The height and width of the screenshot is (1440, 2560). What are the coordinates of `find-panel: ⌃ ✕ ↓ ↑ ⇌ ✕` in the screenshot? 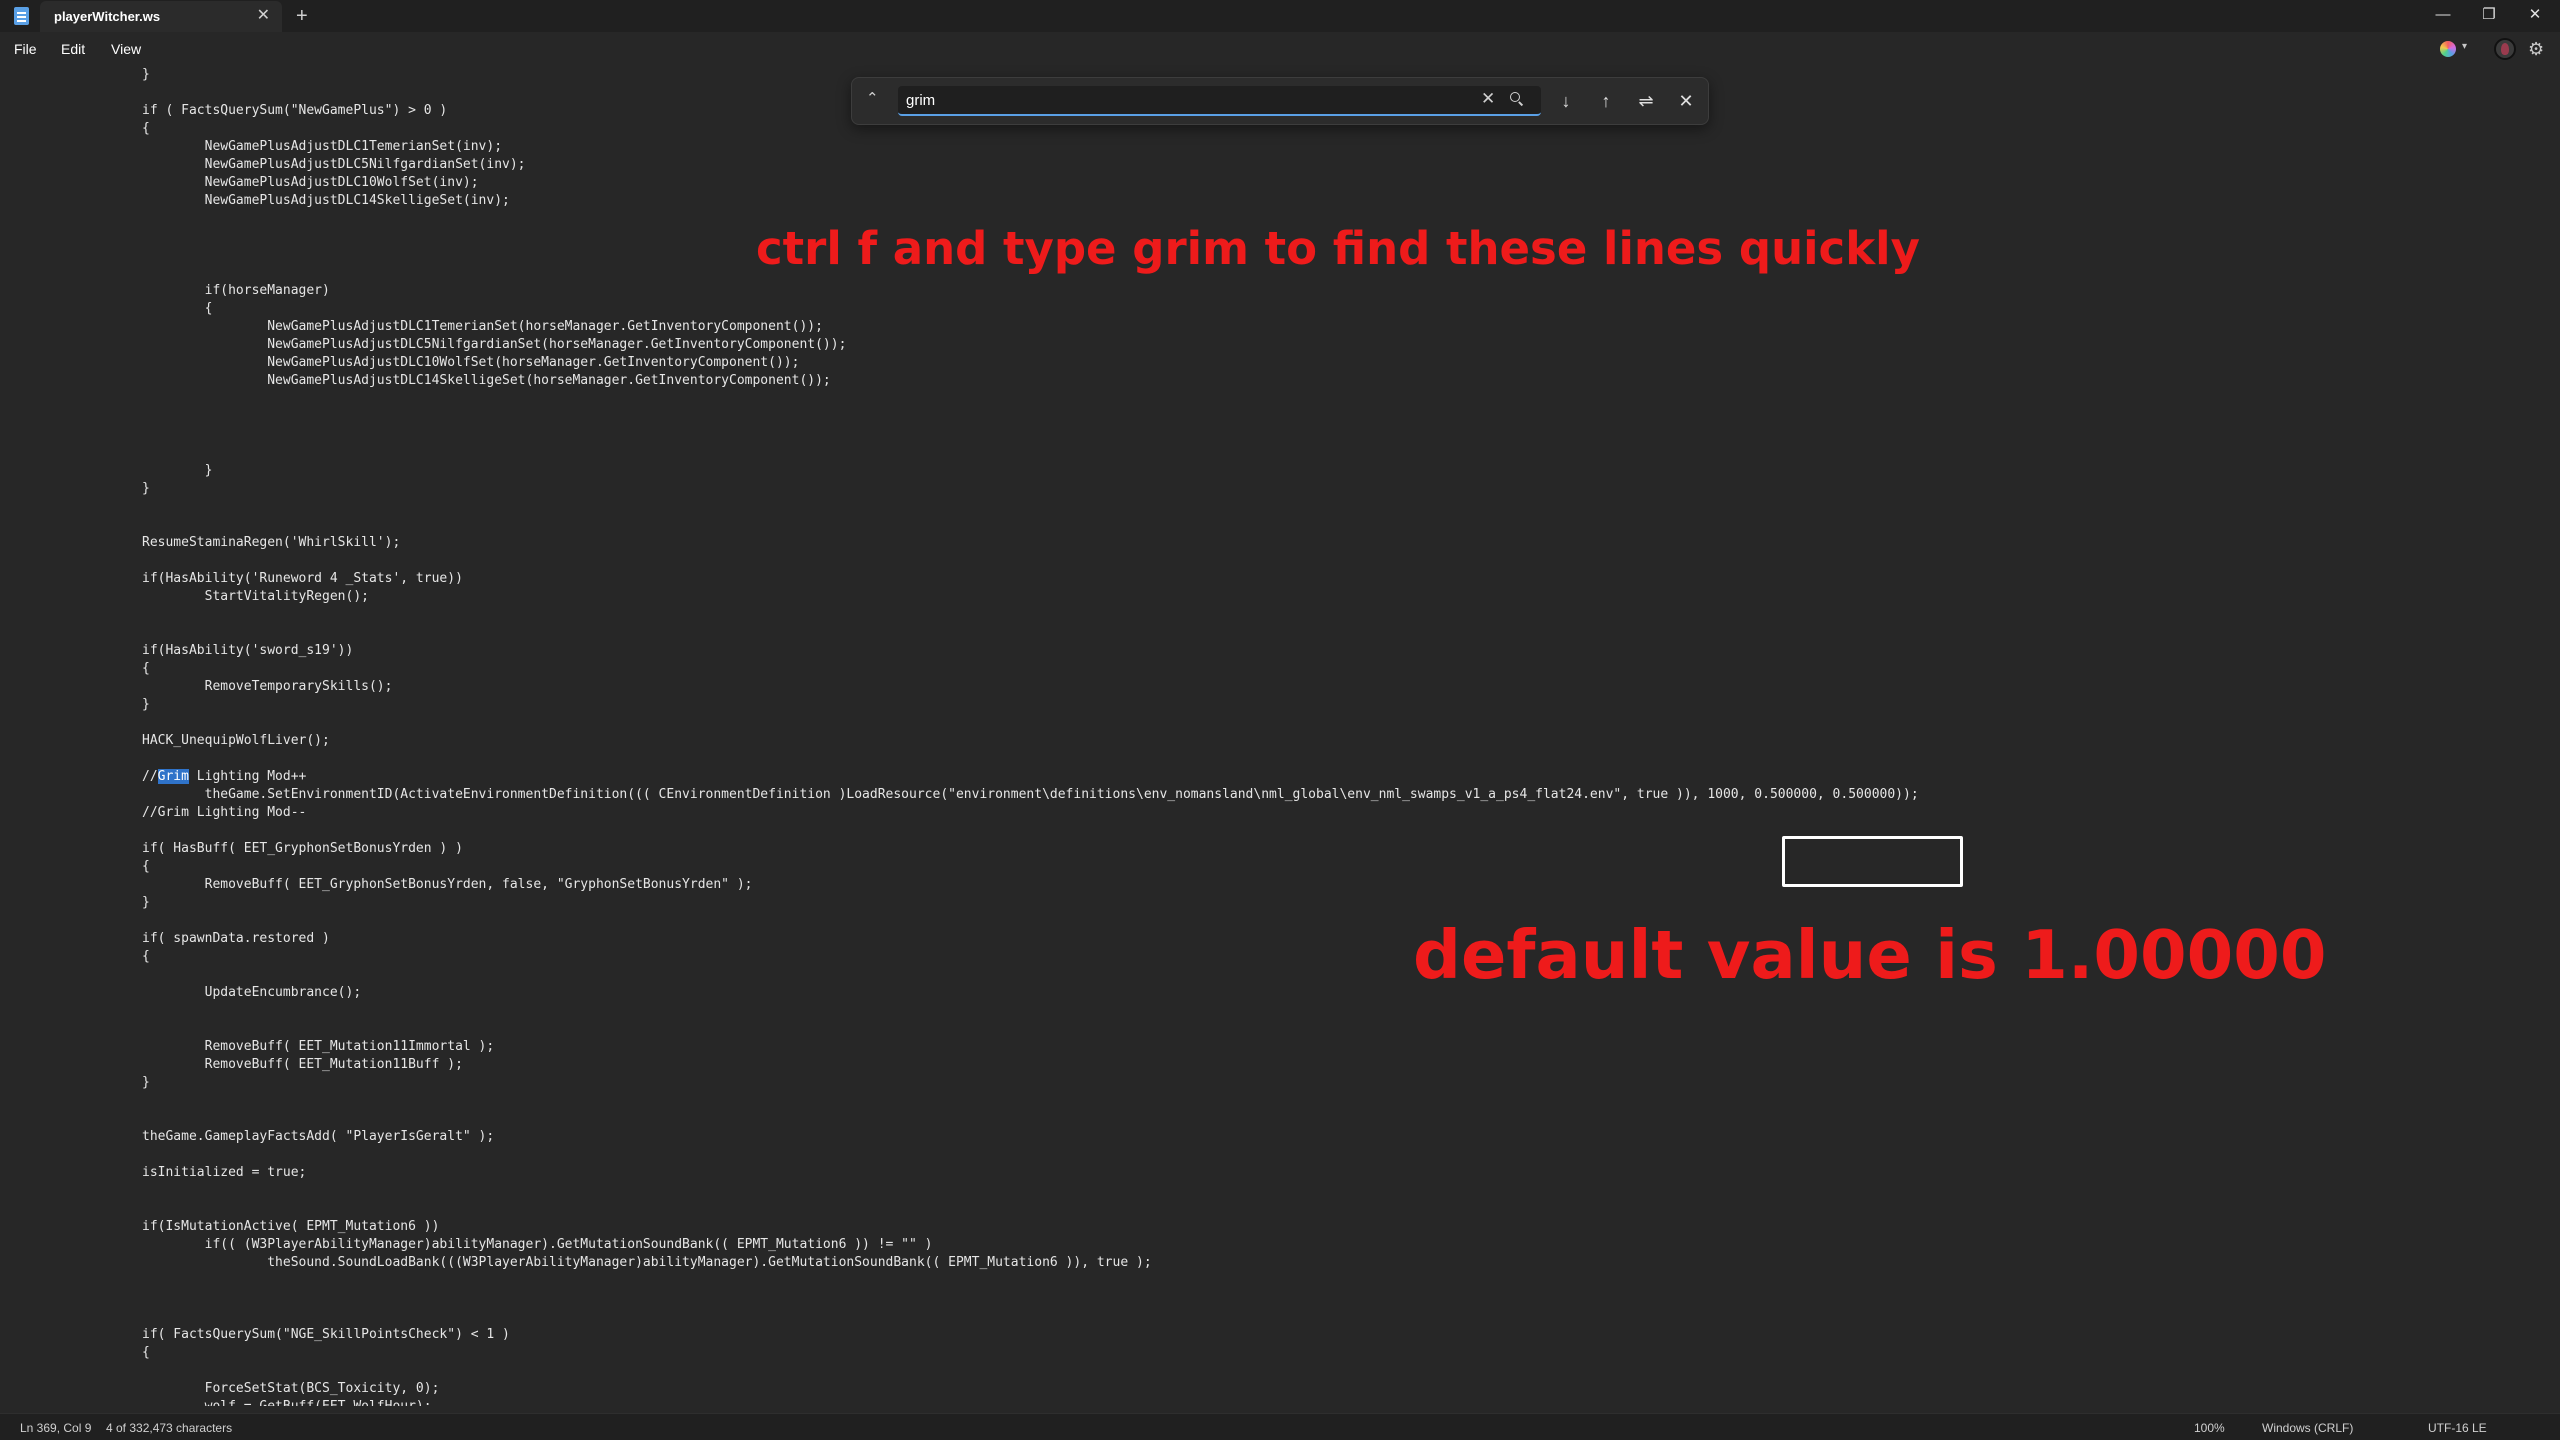 It's located at (1280, 101).